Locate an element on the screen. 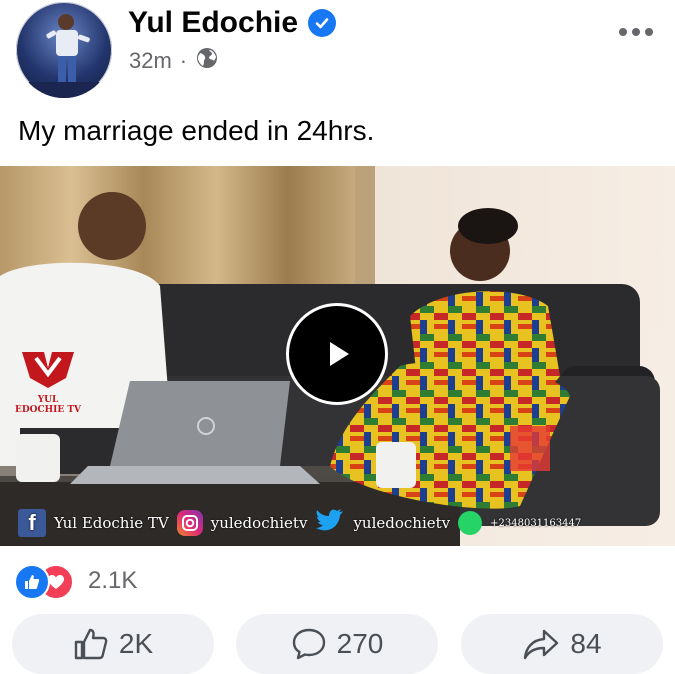 This screenshot has height=674, width=675. like-button: 2K is located at coordinates (113, 644).